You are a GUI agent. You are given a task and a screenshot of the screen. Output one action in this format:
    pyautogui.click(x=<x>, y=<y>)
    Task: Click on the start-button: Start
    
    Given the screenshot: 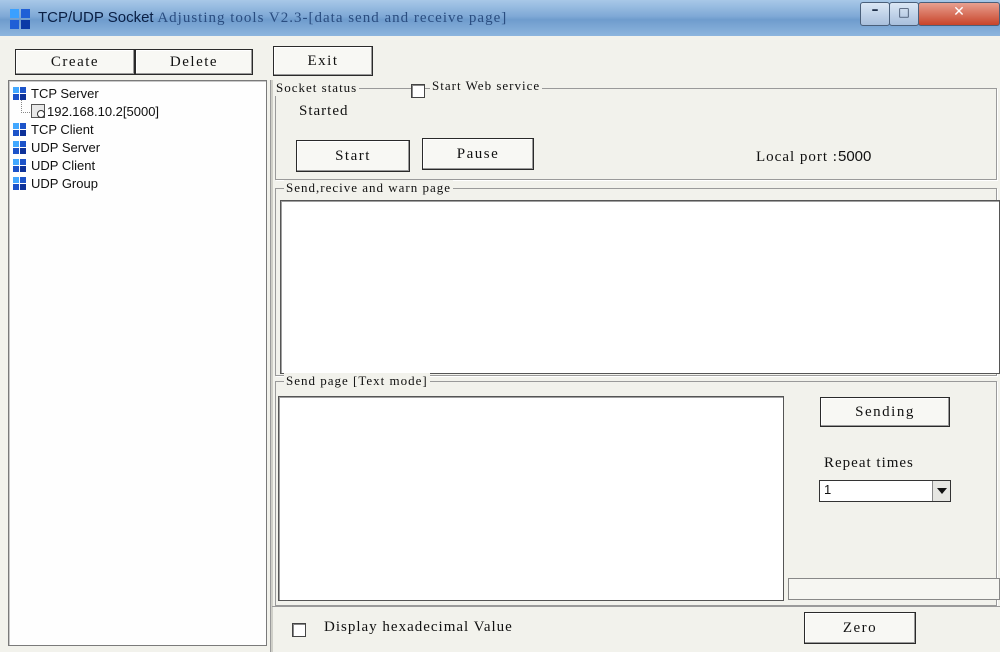 What is the action you would take?
    pyautogui.click(x=353, y=156)
    